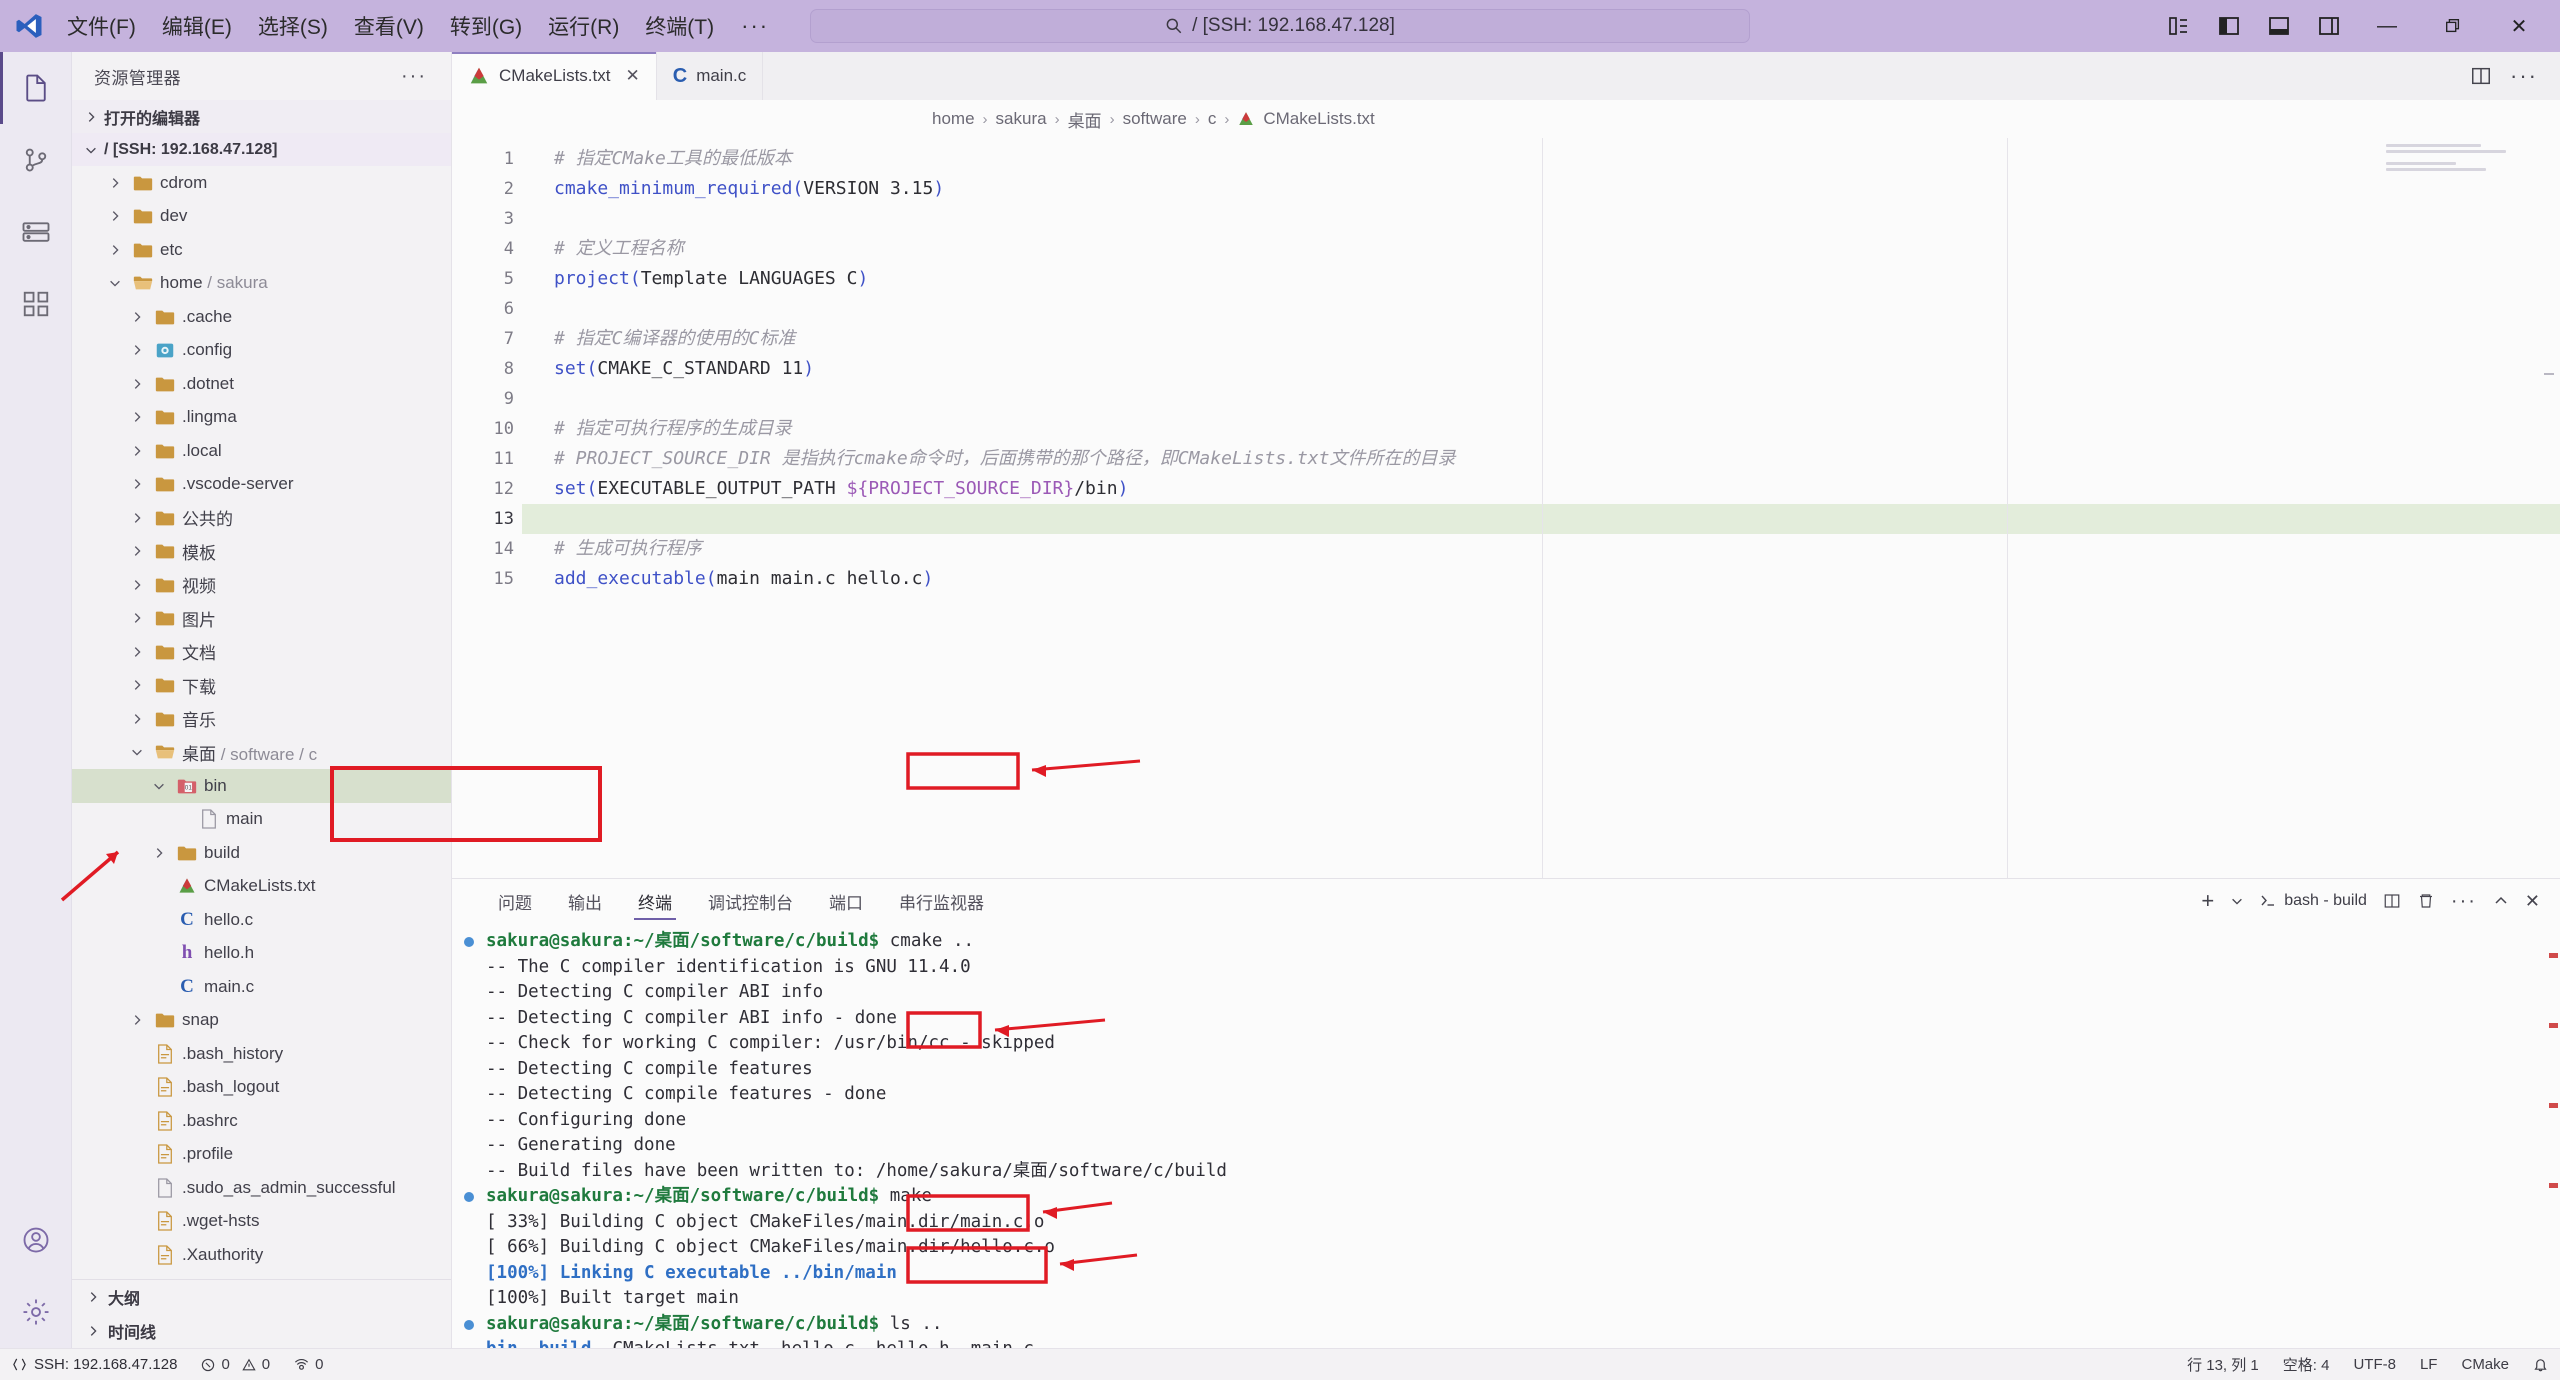 Image resolution: width=2560 pixels, height=1380 pixels. Describe the element at coordinates (261, 485) in the screenshot. I see `tree-item-.vscode-server: .vscode-server` at that location.